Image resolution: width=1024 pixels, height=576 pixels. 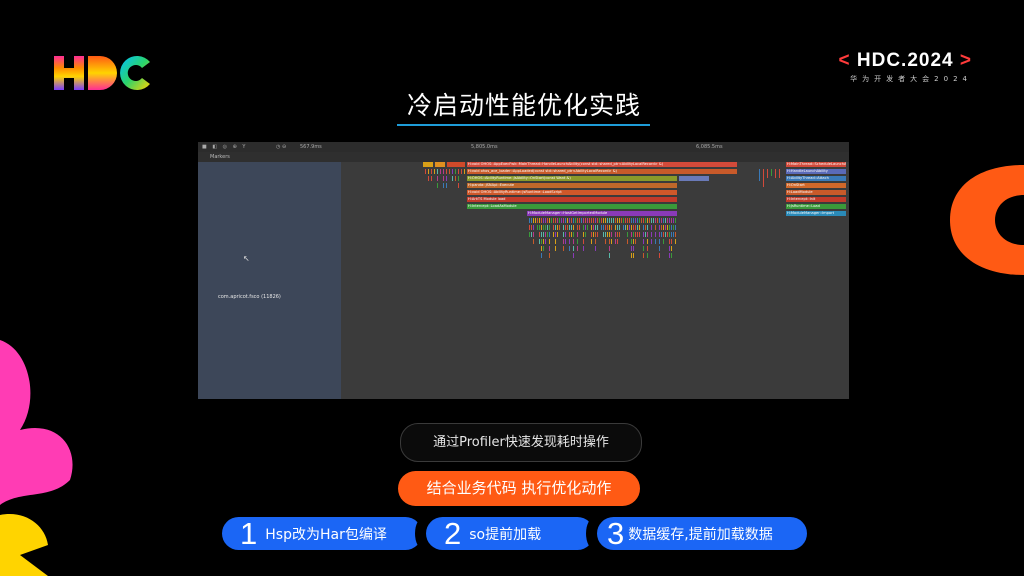 What do you see at coordinates (987, 220) in the screenshot?
I see `decorative-shape-right` at bounding box center [987, 220].